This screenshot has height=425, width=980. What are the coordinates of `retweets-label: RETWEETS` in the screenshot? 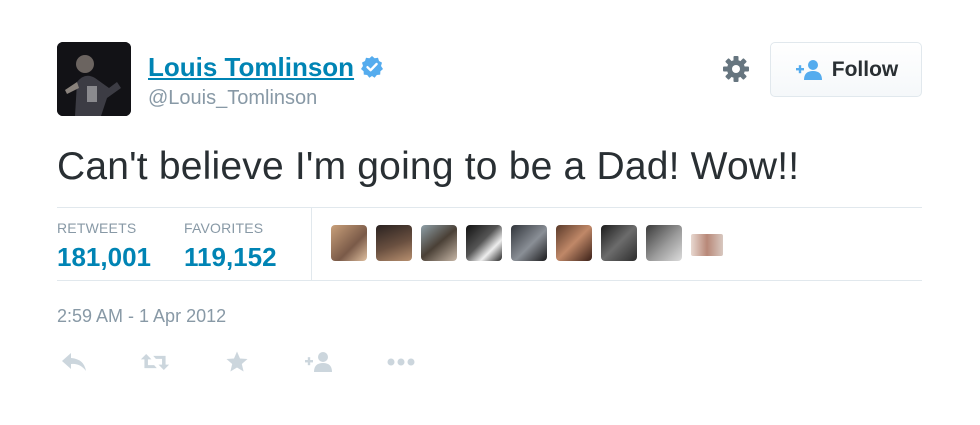 It's located at (97, 228).